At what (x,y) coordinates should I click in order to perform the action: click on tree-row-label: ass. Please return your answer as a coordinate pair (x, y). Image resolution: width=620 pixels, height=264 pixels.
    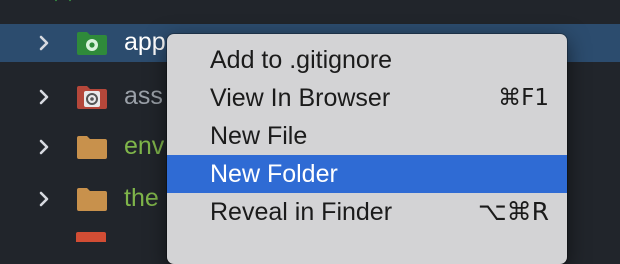
    Looking at the image, I should click on (143, 96).